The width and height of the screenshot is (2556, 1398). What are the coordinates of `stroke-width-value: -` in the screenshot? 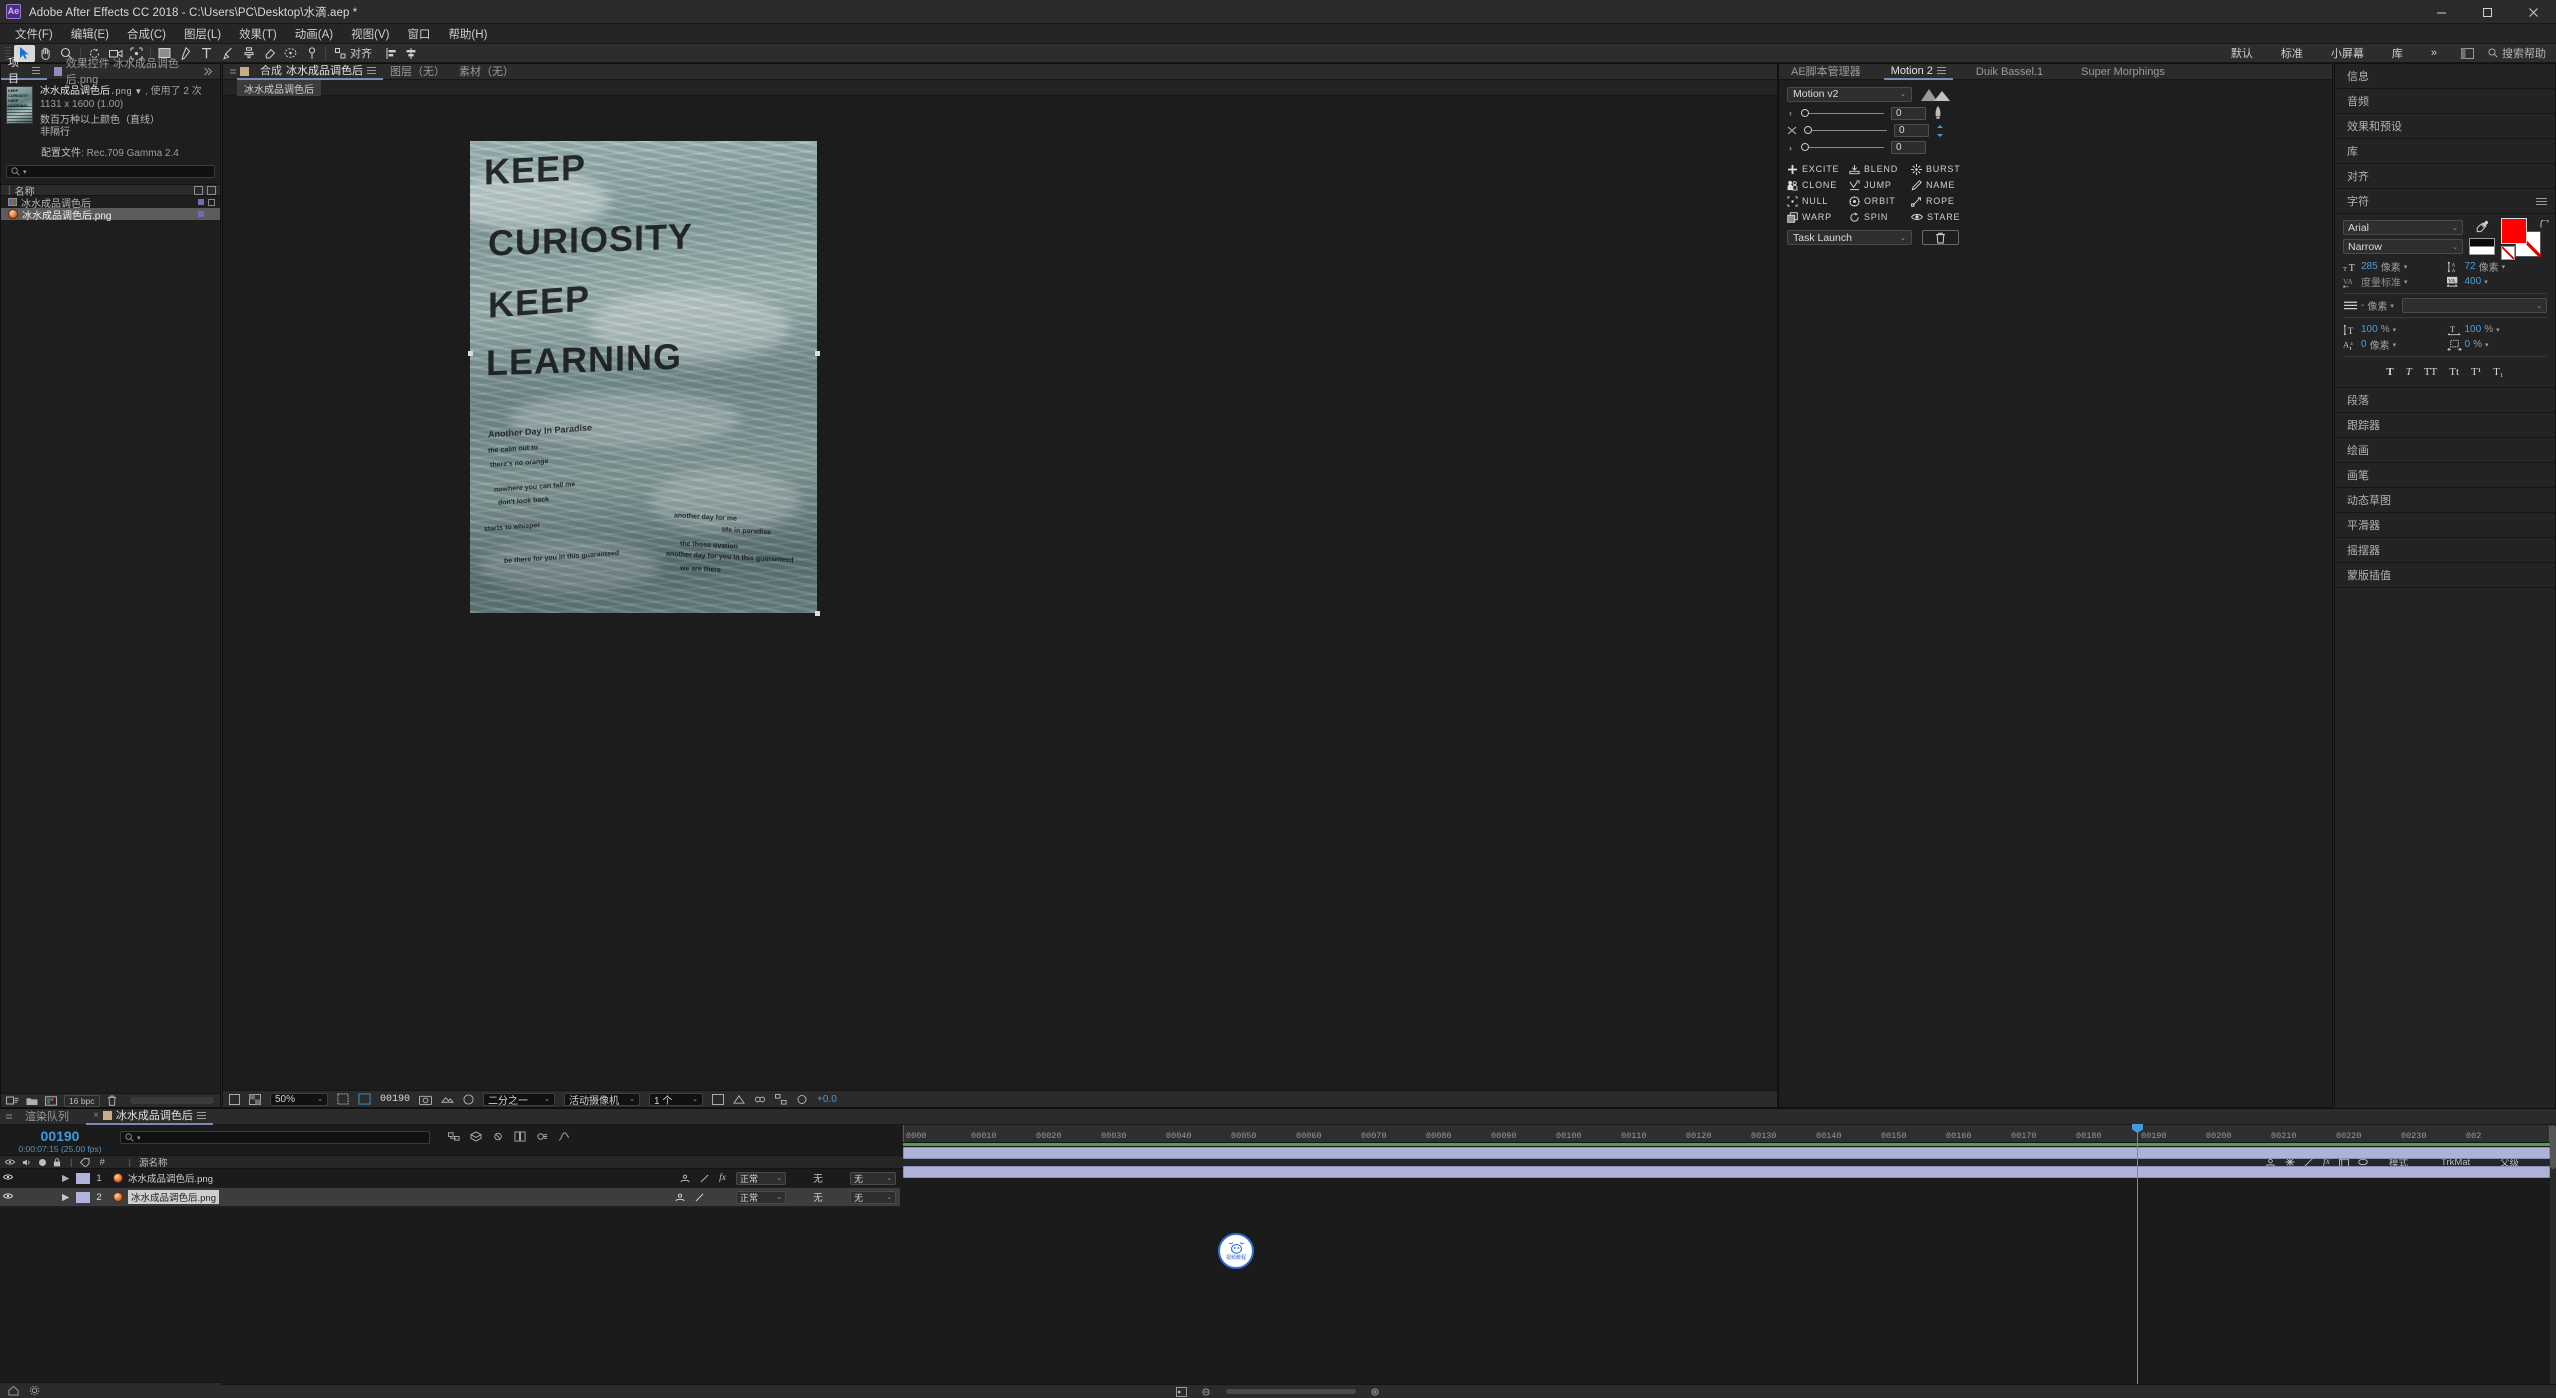 It's located at (2362, 305).